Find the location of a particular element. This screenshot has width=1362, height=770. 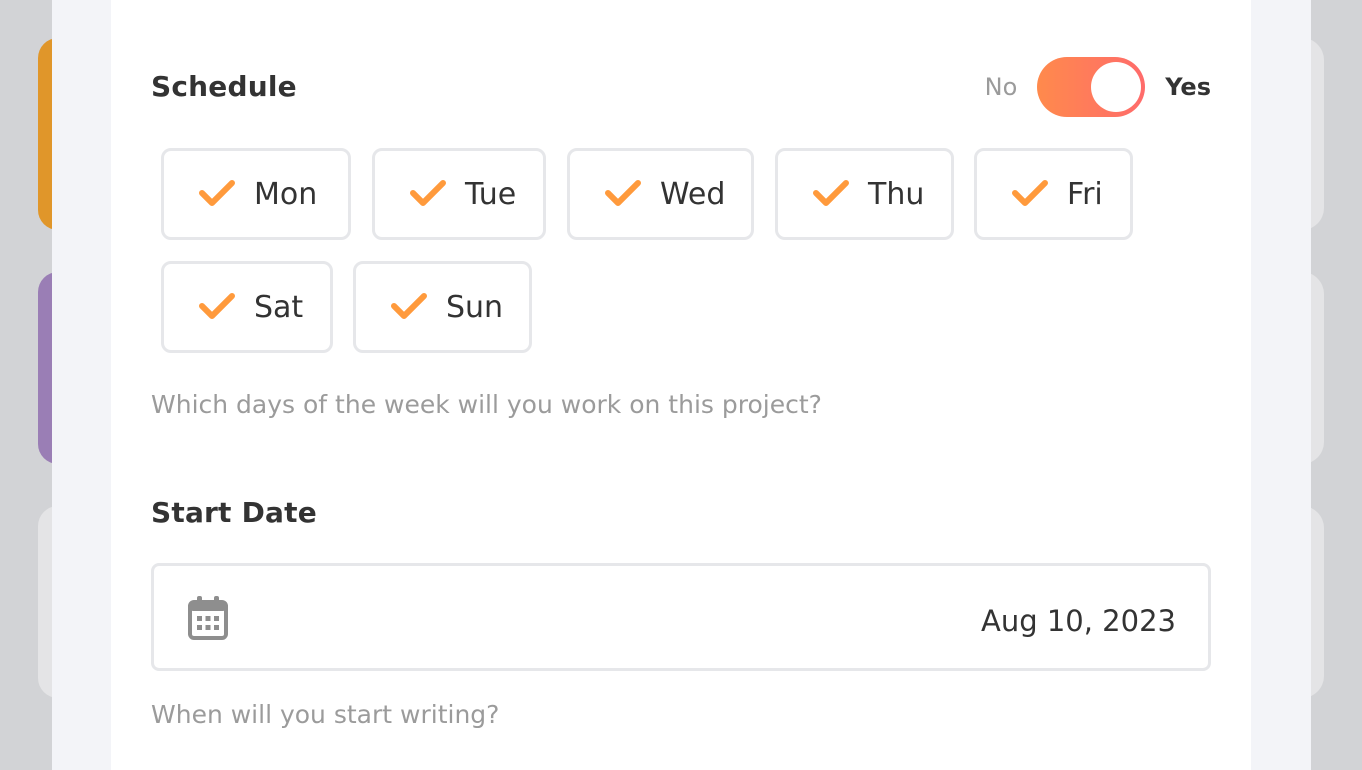

day-label: Wed is located at coordinates (693, 194).